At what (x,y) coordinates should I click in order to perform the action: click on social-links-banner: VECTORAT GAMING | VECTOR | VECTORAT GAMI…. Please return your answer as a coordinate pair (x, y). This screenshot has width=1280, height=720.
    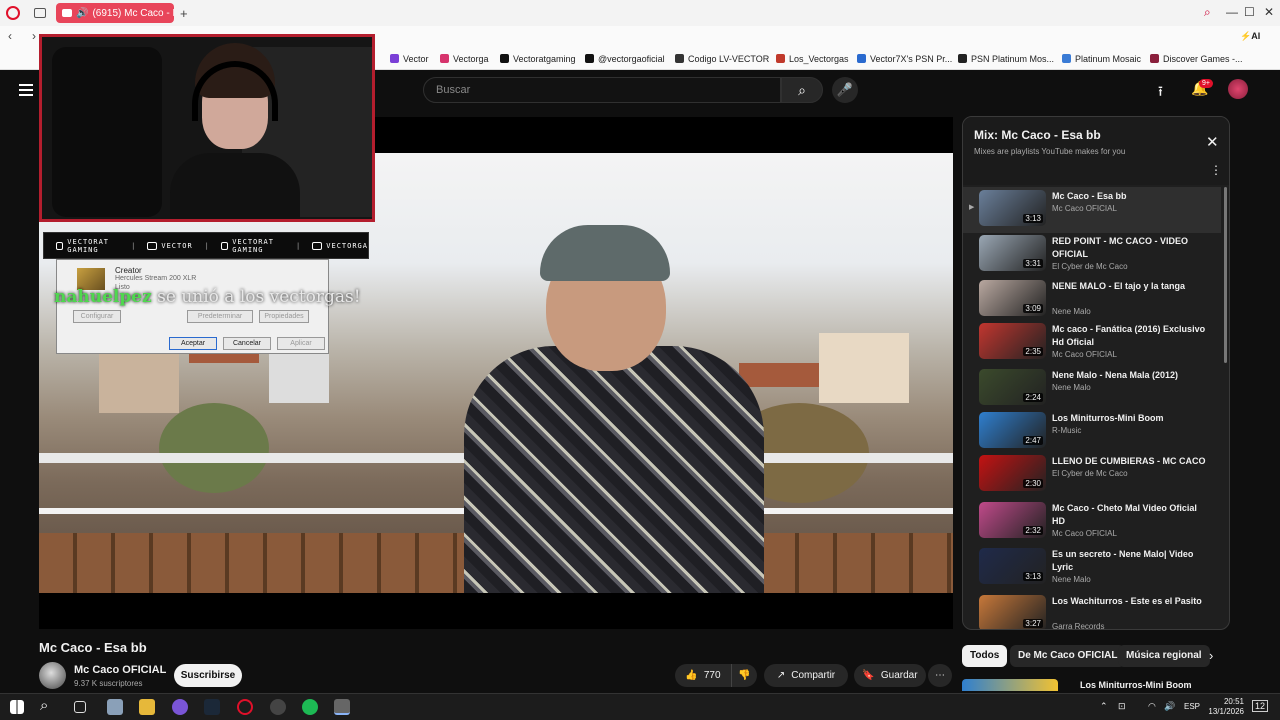
    Looking at the image, I should click on (206, 245).